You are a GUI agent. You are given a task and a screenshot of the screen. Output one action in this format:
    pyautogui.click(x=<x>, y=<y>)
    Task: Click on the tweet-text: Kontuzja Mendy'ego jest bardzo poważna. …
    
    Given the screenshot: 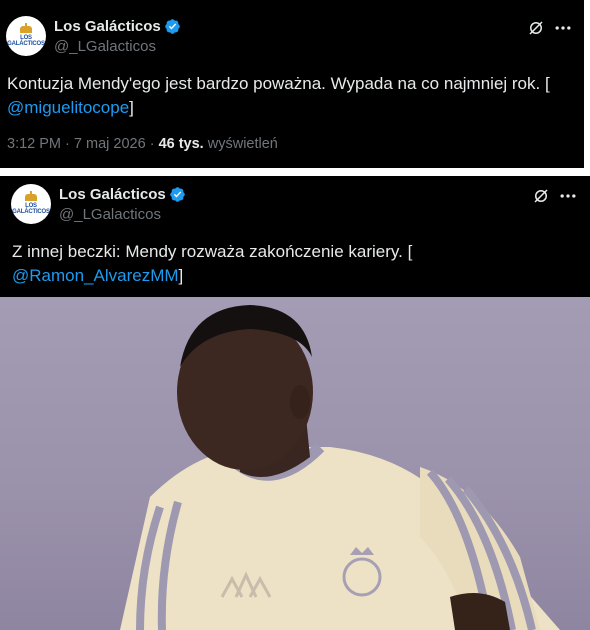 What is the action you would take?
    pyautogui.click(x=292, y=96)
    